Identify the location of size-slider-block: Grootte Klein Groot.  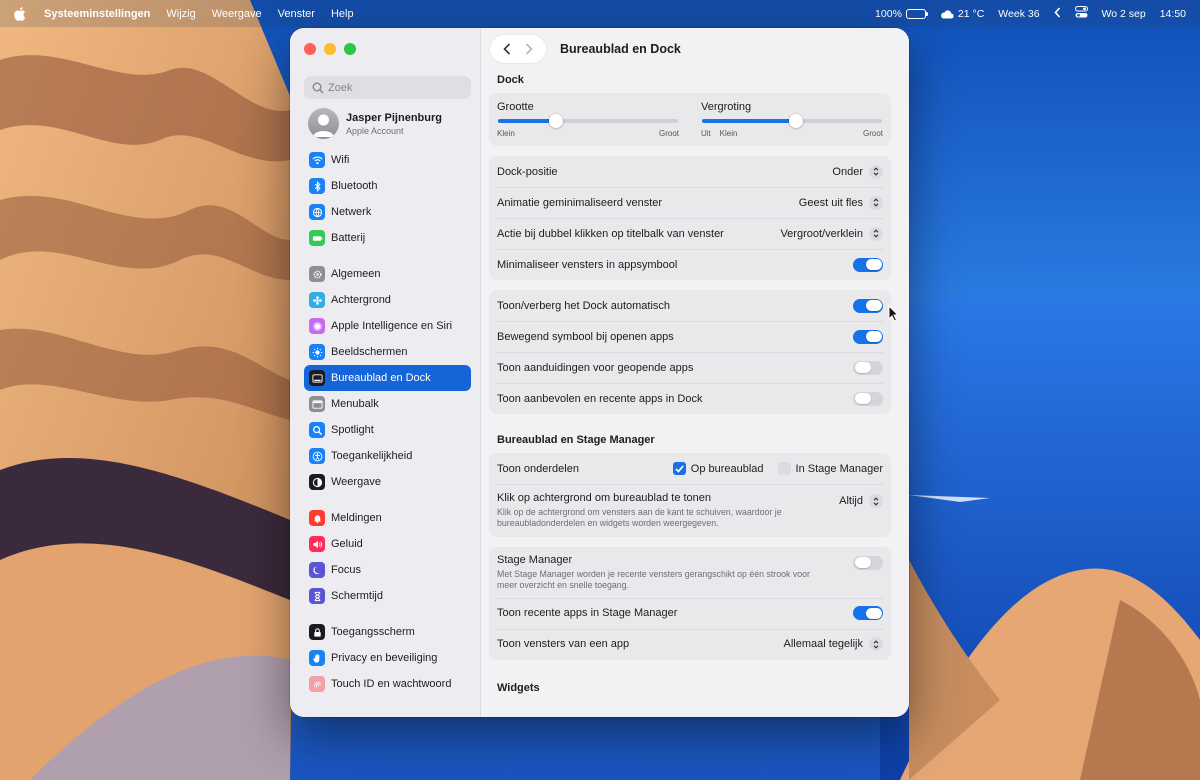
(588, 119).